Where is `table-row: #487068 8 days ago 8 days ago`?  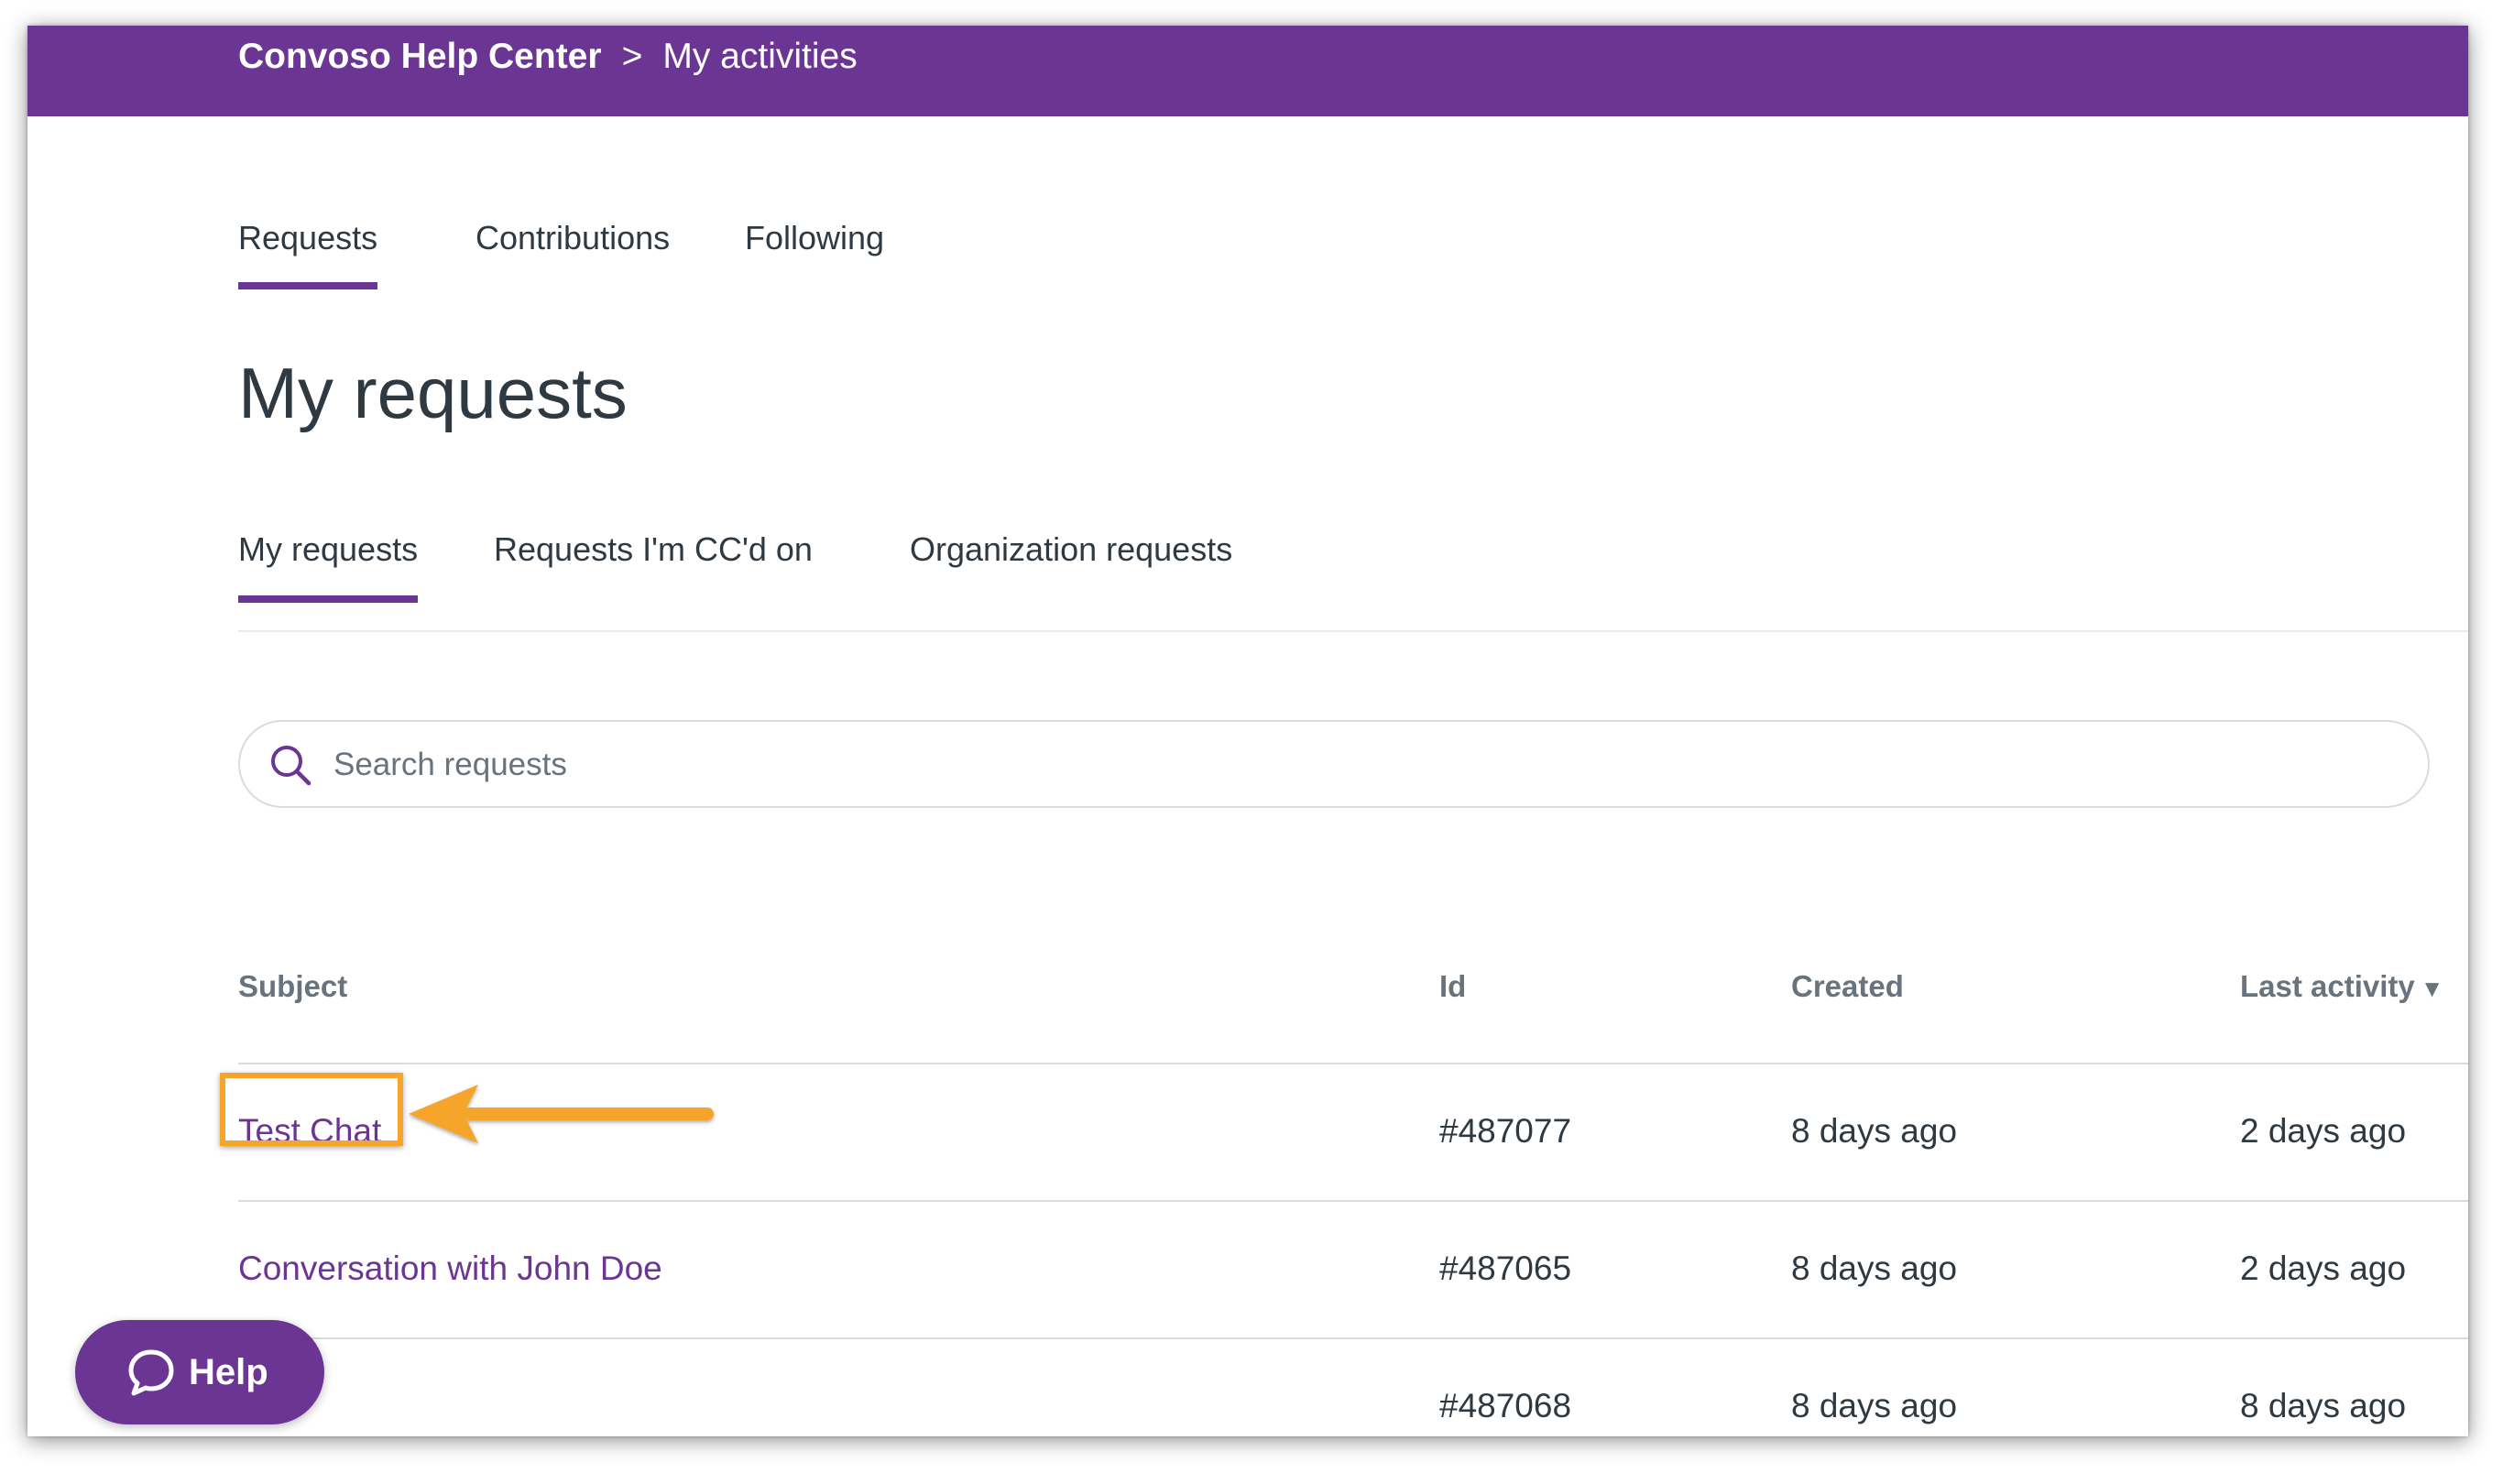 table-row: #487068 8 days ago 8 days ago is located at coordinates (1353, 1386).